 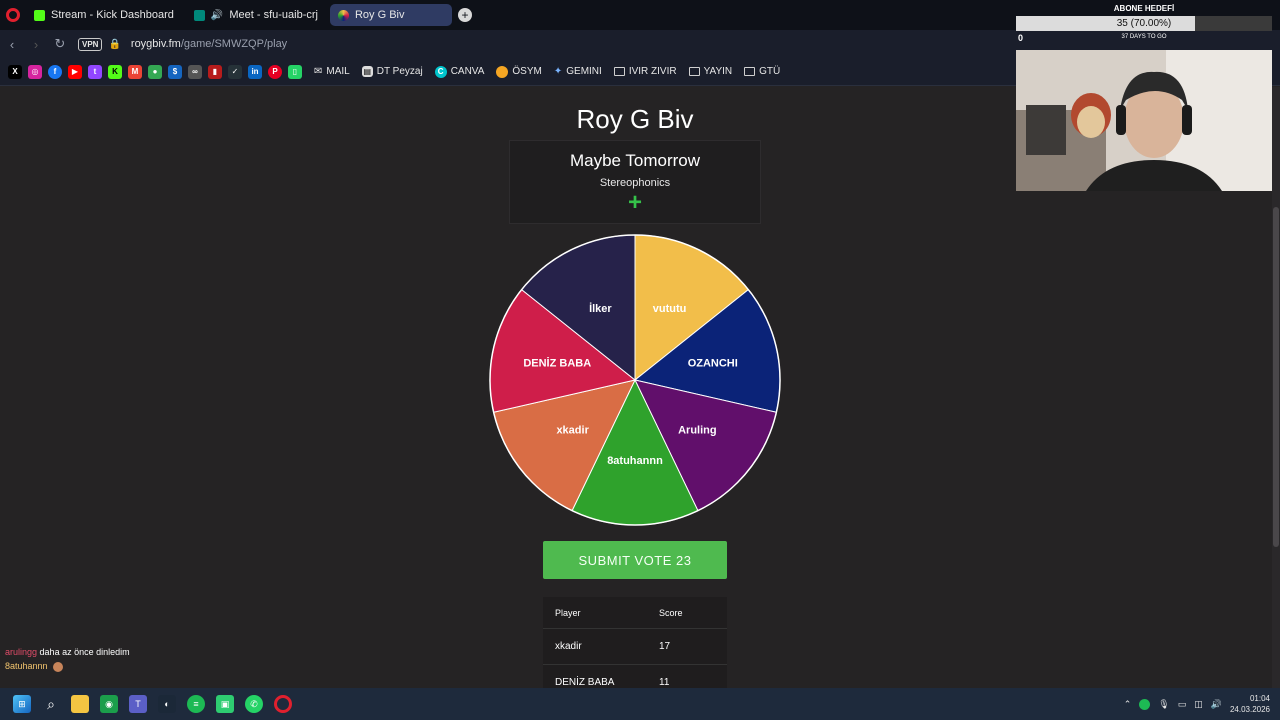 What do you see at coordinates (1144, 37) in the screenshot?
I see `goal-days-left: 37 DAYS TO GO` at bounding box center [1144, 37].